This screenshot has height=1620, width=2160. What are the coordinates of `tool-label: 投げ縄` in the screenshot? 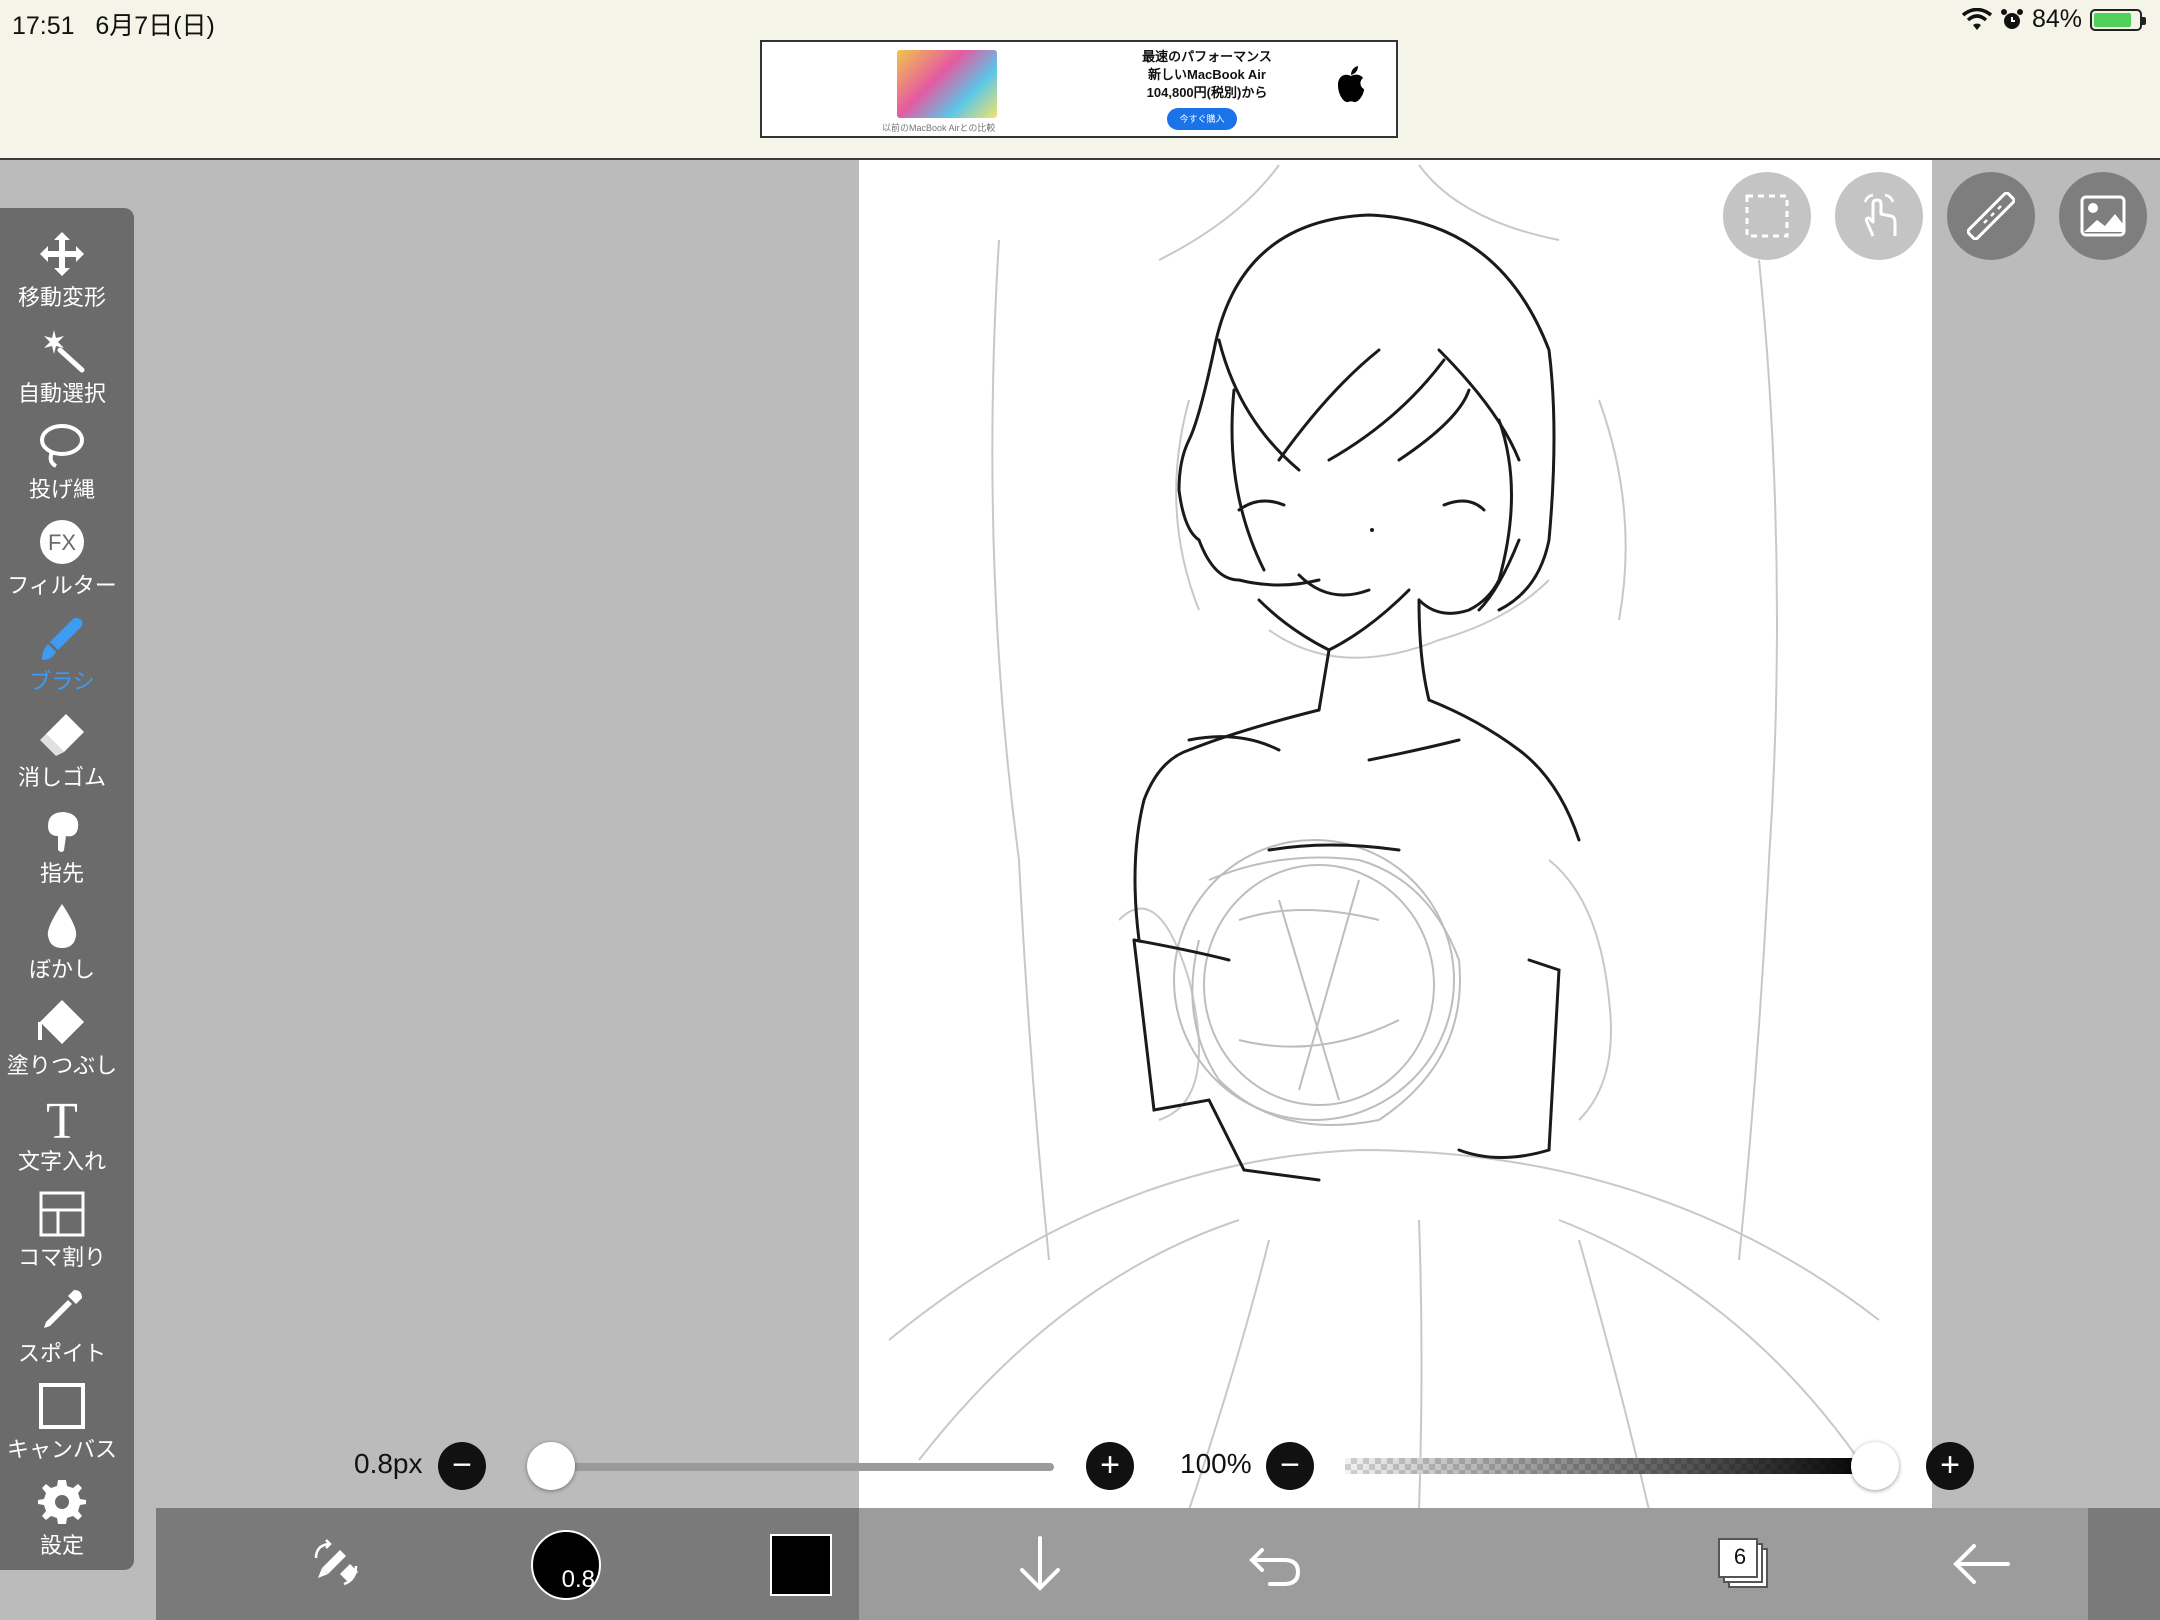 It's located at (61, 489).